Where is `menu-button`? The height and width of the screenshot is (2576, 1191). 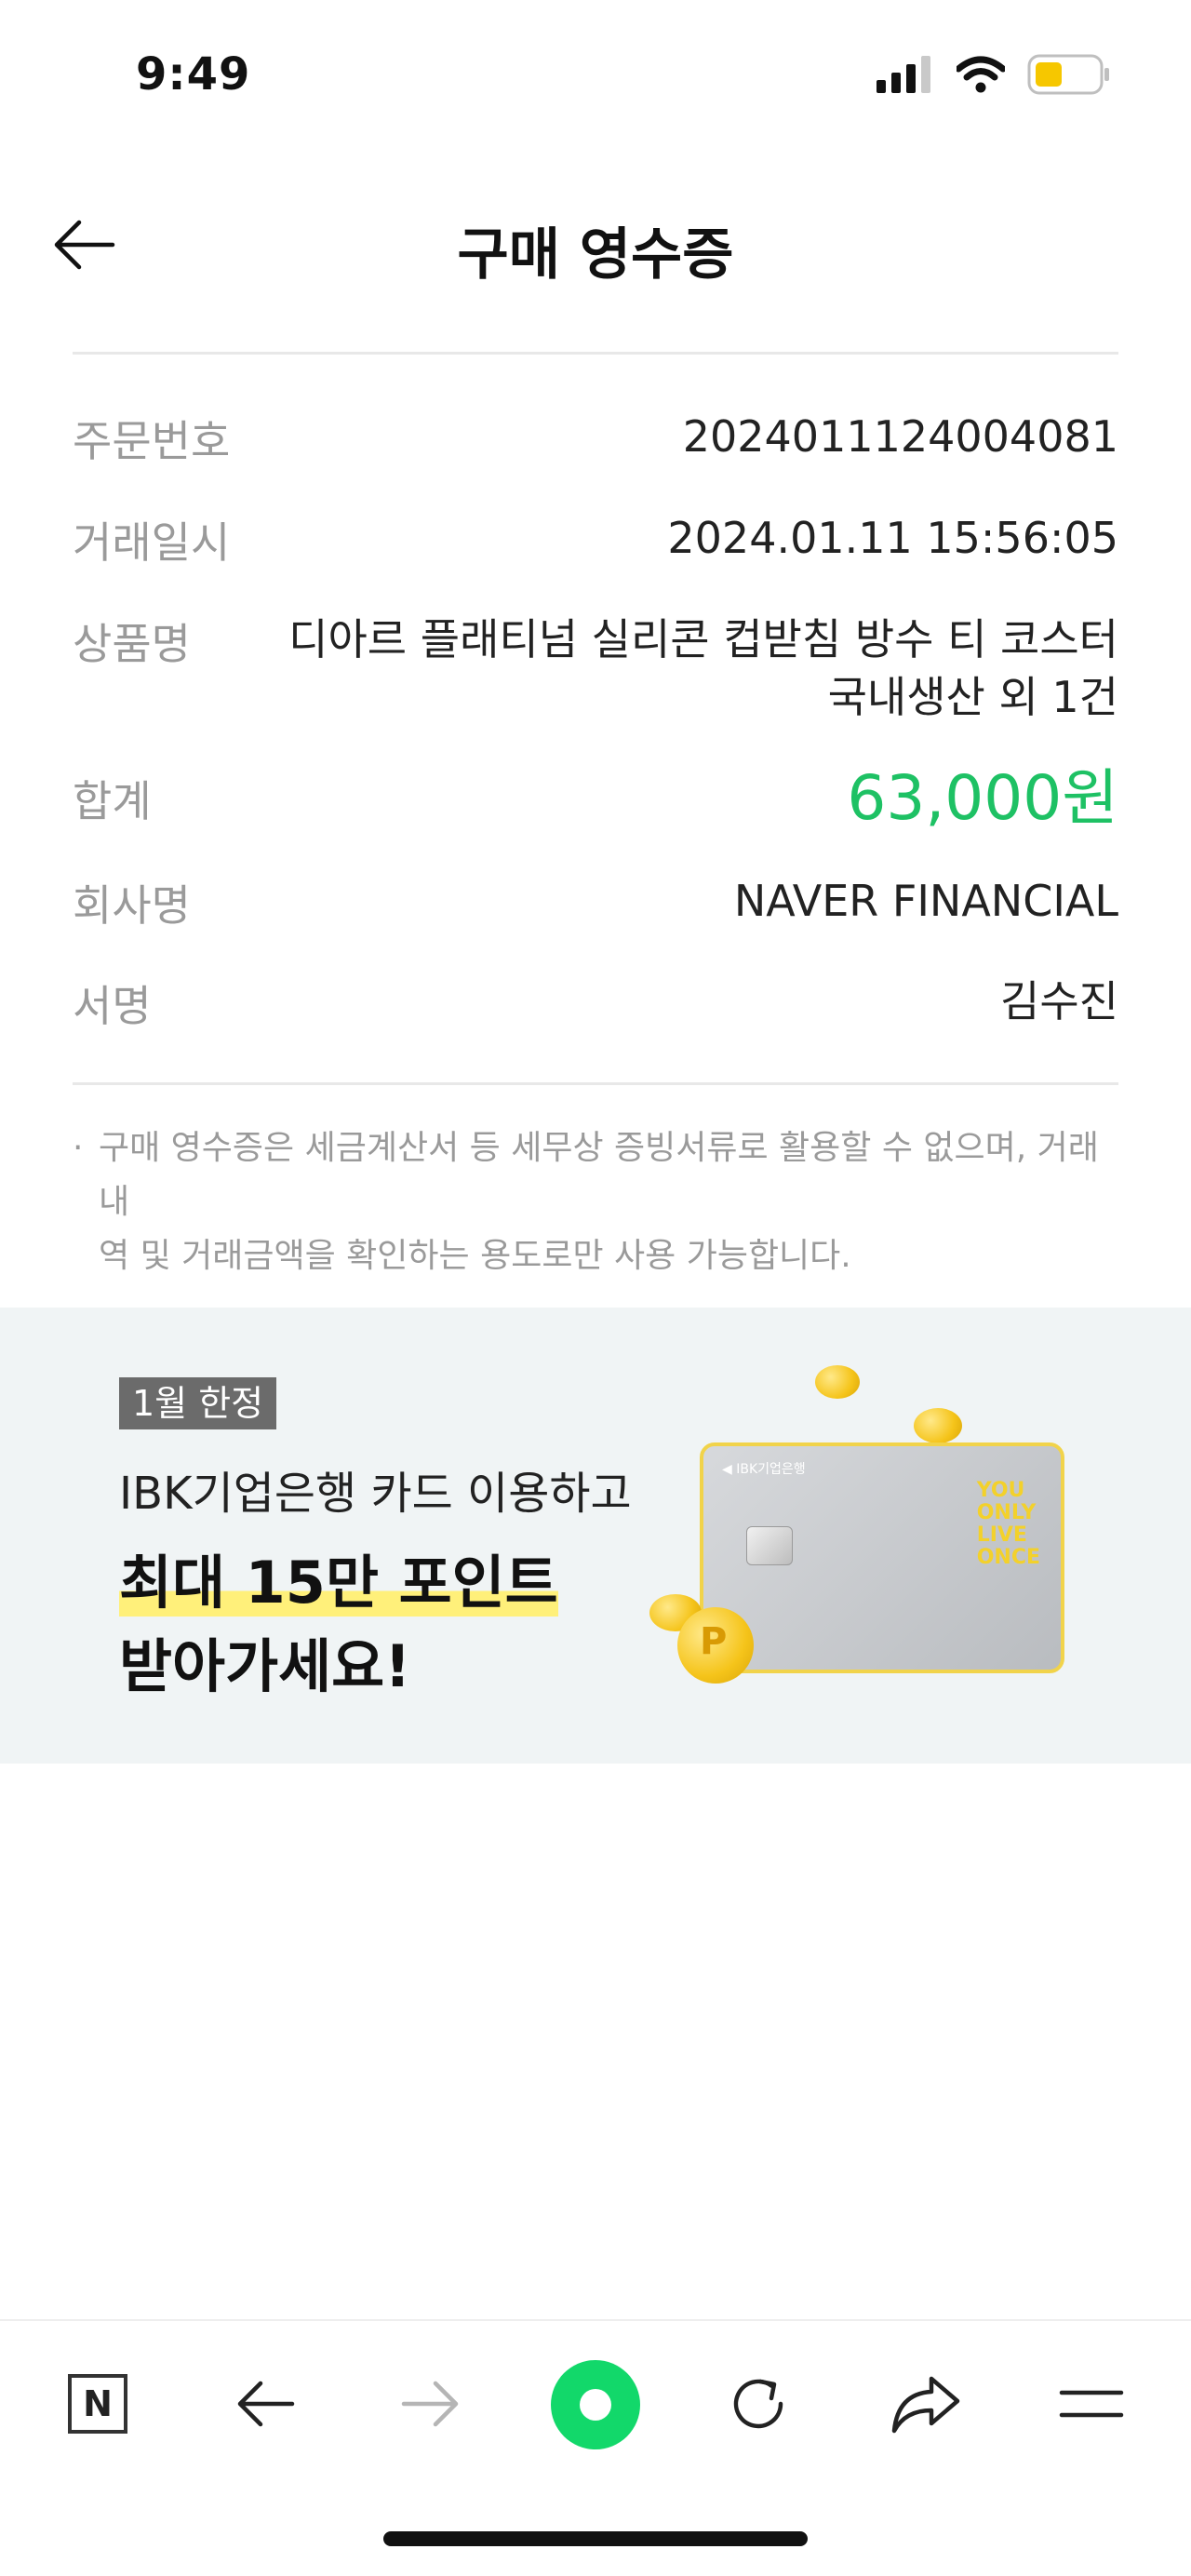 menu-button is located at coordinates (1091, 2404).